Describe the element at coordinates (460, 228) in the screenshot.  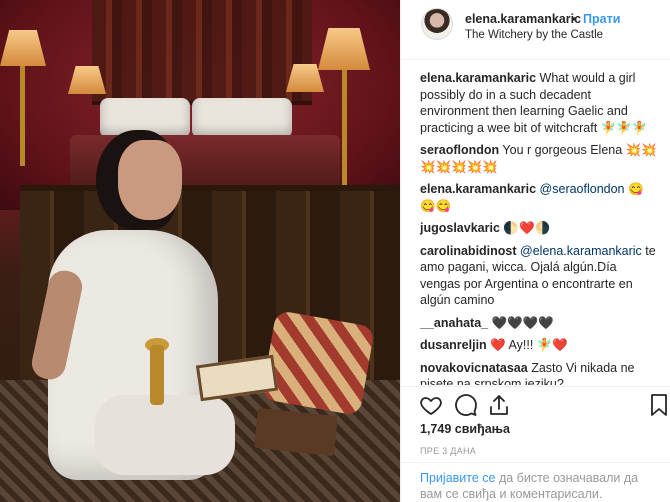
I see `comment-username: jugoslavkaric` at that location.